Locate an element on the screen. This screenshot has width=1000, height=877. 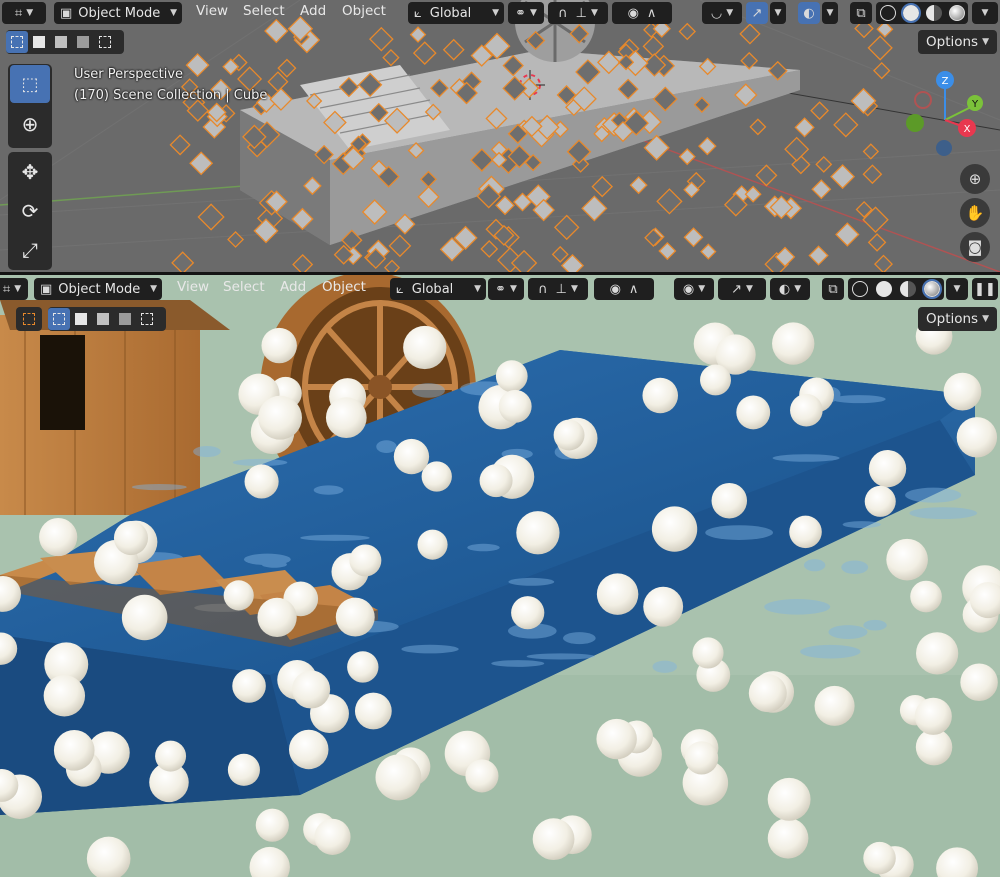
select-intersect-button-bottom is located at coordinates (147, 319).